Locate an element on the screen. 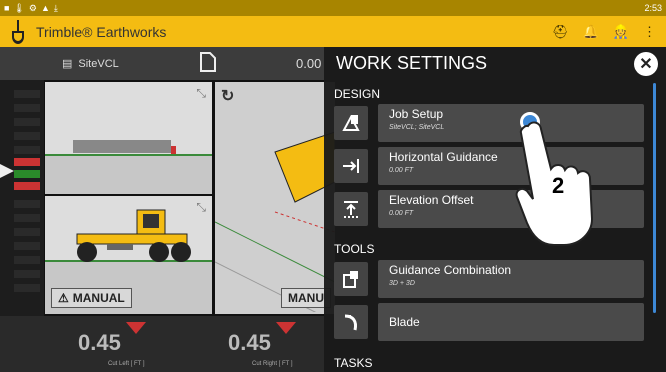 The image size is (666, 372). cut-left-arrow-icon is located at coordinates (136, 328).